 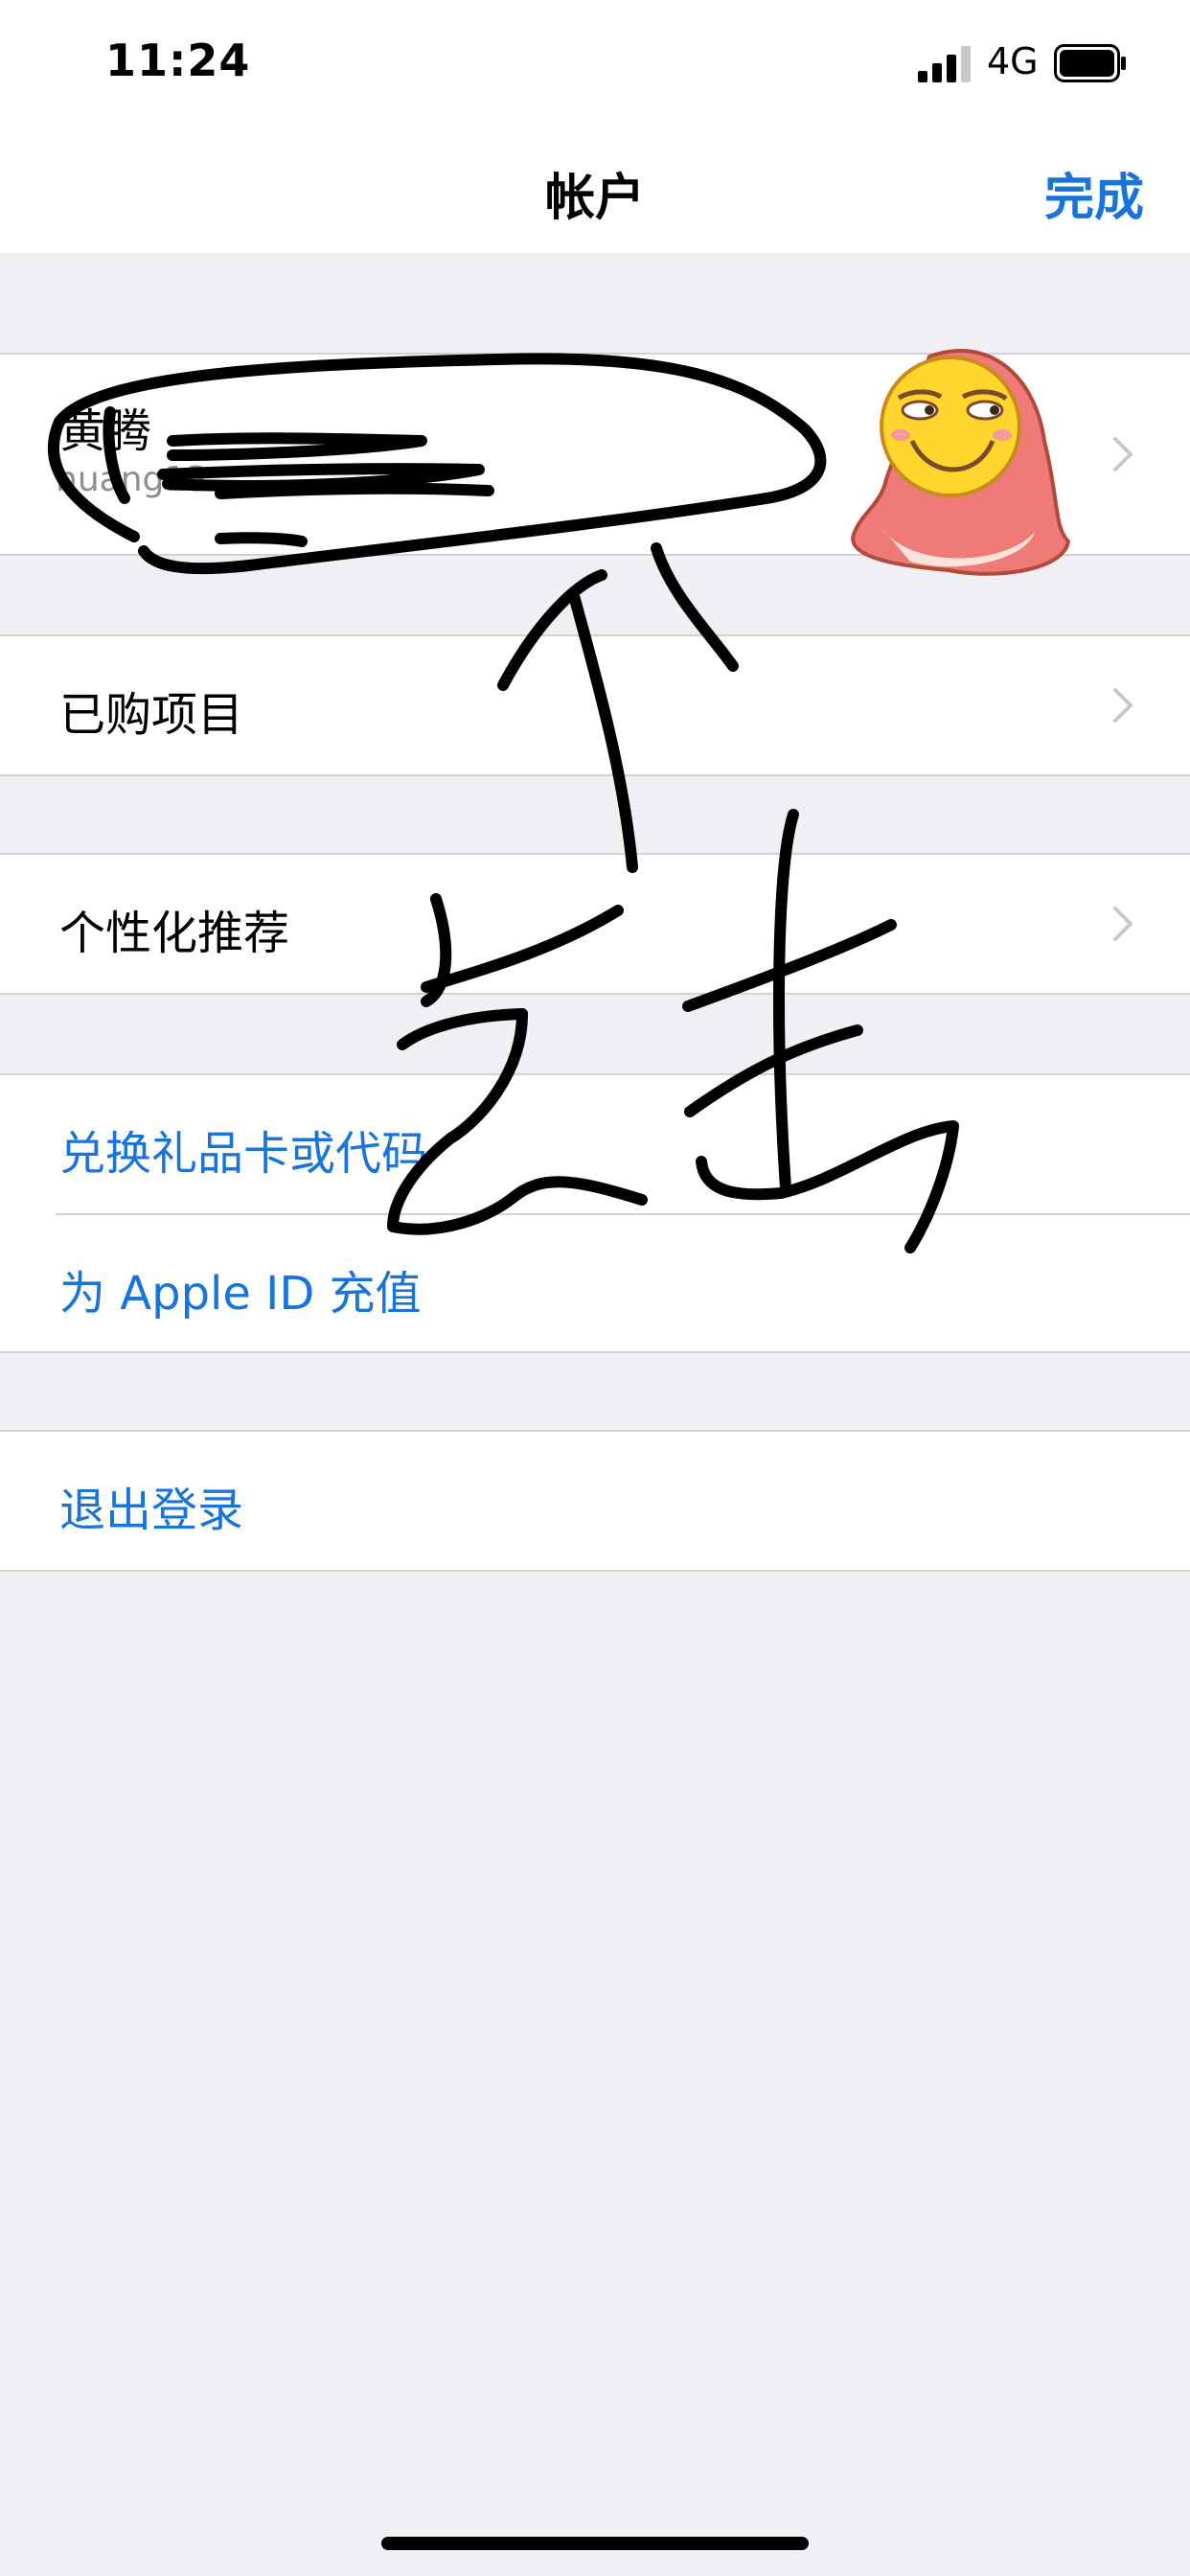 What do you see at coordinates (1094, 193) in the screenshot?
I see `done-button: 完成` at bounding box center [1094, 193].